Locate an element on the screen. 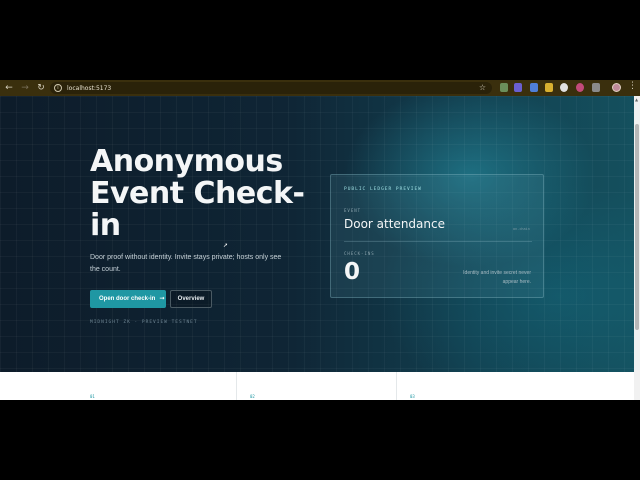 The image size is (640, 480). scroll-thumb is located at coordinates (637, 227).